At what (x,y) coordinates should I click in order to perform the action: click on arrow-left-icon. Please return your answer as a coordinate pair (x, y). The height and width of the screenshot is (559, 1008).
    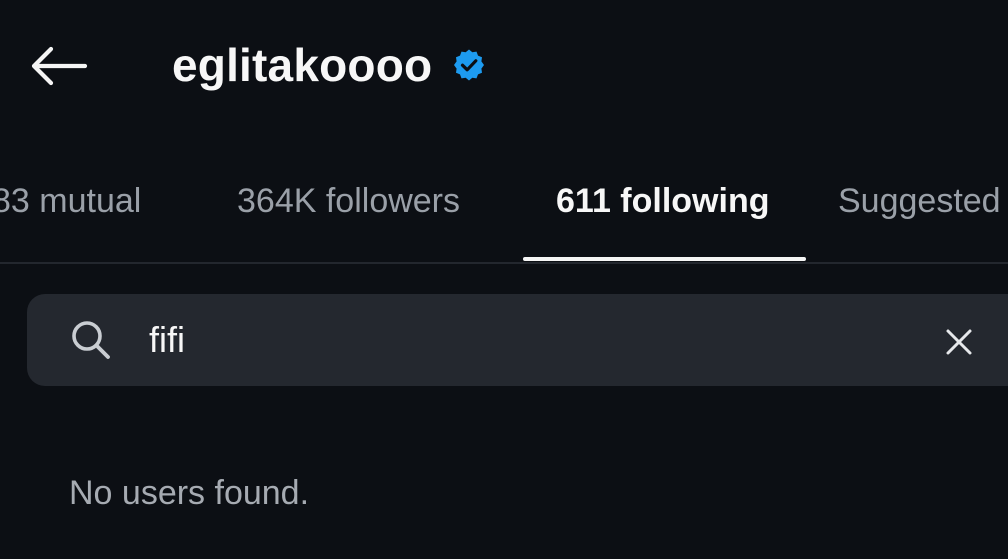
    Looking at the image, I should click on (59, 66).